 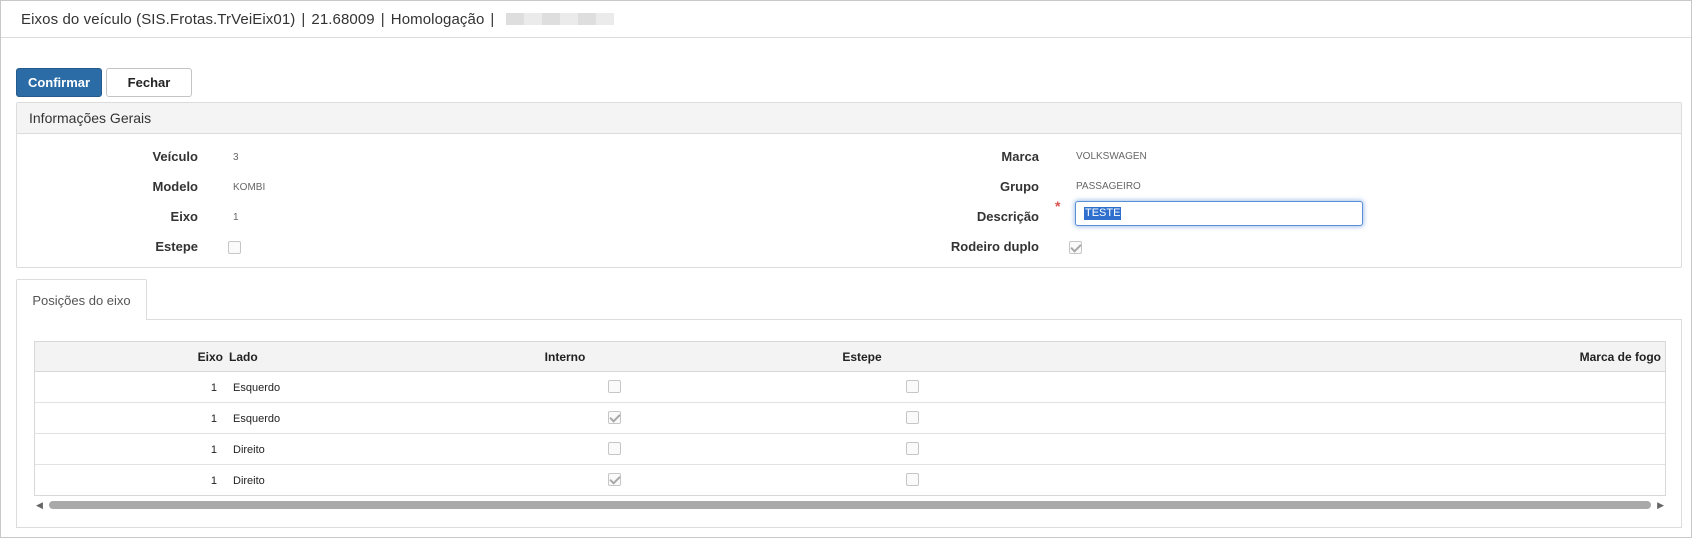 I want to click on panel-title: Informações Gerais, so click(x=849, y=118).